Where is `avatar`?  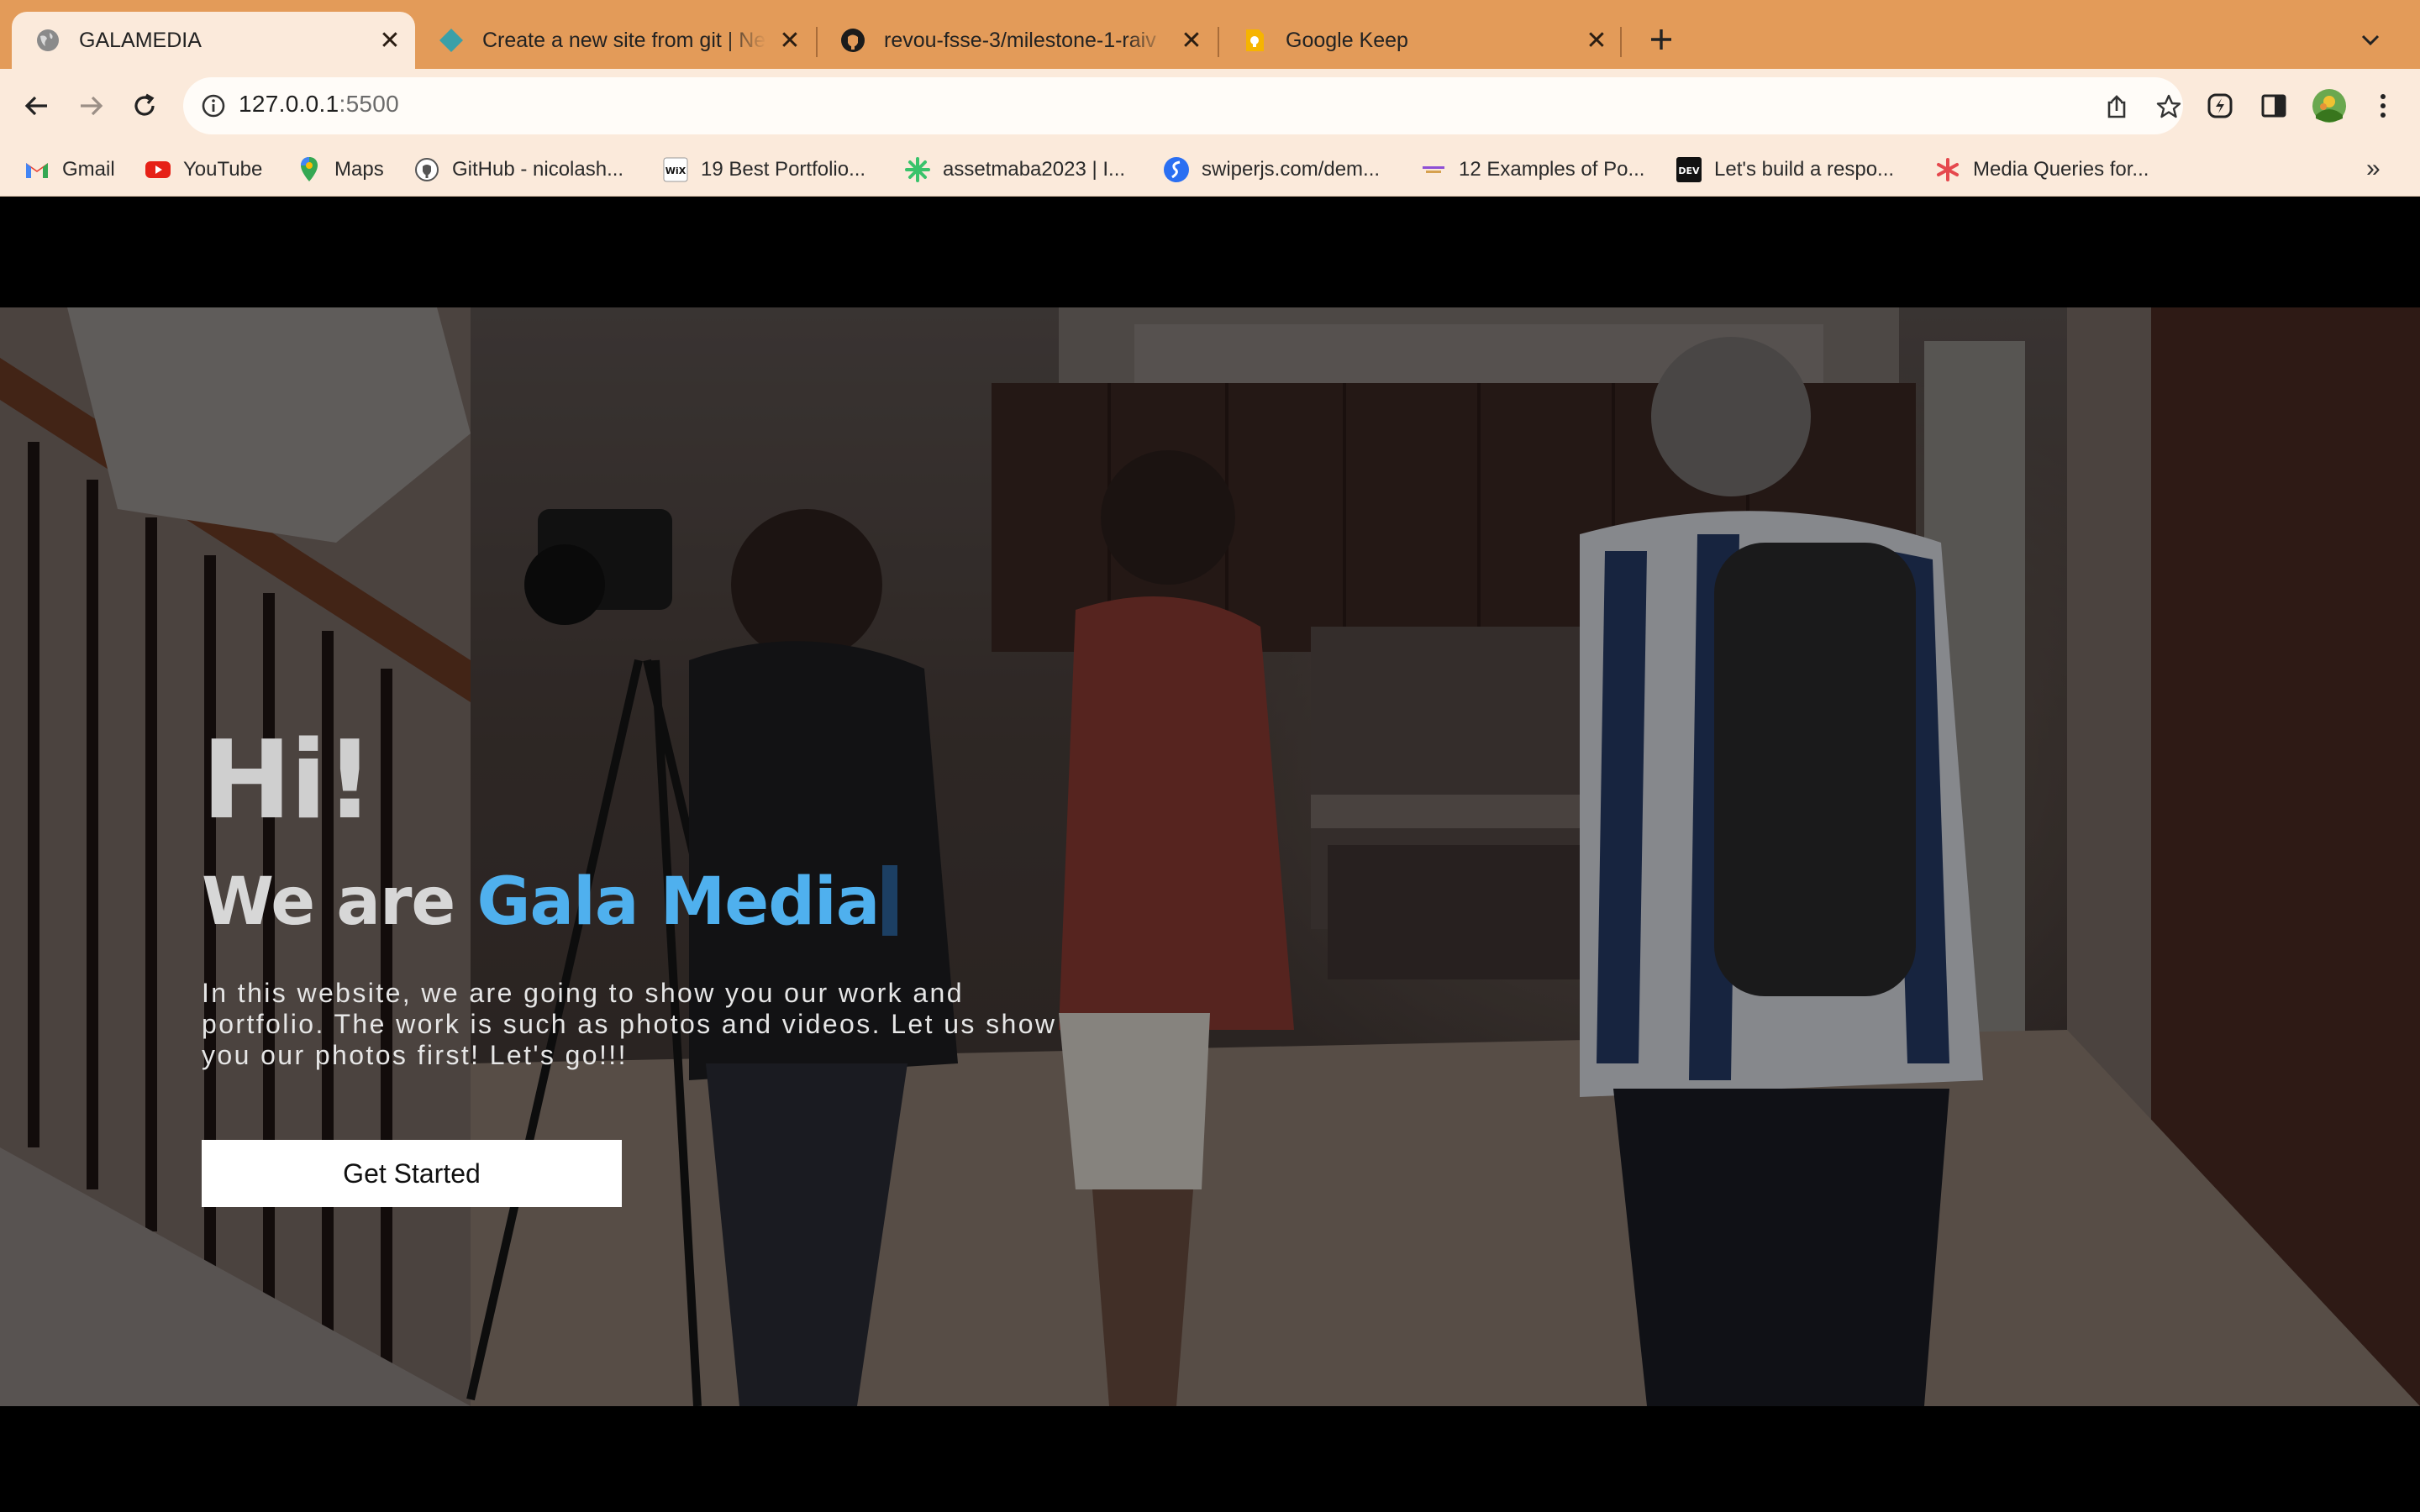 avatar is located at coordinates (2329, 106).